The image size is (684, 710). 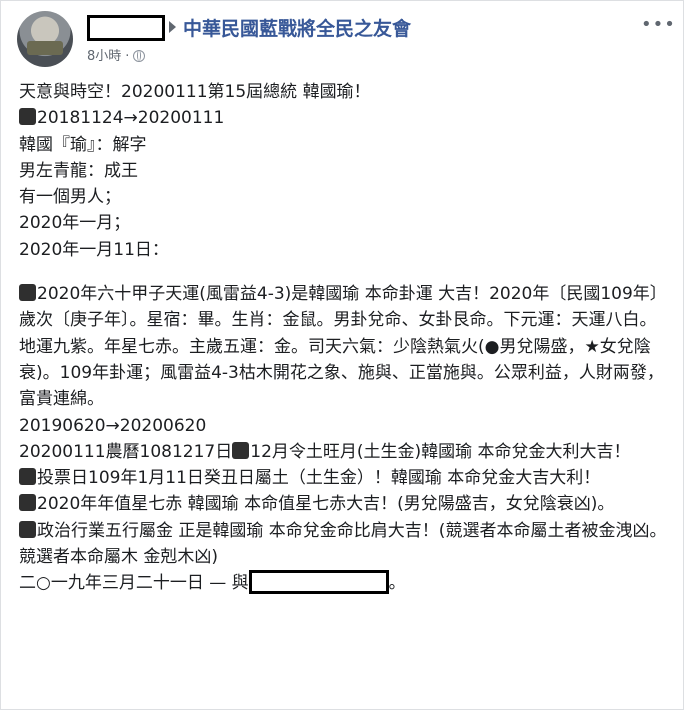 I want to click on post-paragraph-text: 2020年年值星七赤 韓國瑜 本命值星七赤大吉！(男兌陽盛吉，女兌陰衰凶)。, so click(x=326, y=504).